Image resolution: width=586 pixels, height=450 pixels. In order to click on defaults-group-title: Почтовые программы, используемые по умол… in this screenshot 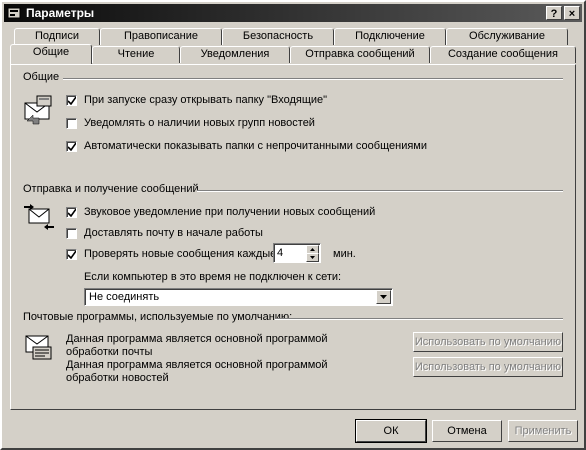, I will do `click(158, 317)`.